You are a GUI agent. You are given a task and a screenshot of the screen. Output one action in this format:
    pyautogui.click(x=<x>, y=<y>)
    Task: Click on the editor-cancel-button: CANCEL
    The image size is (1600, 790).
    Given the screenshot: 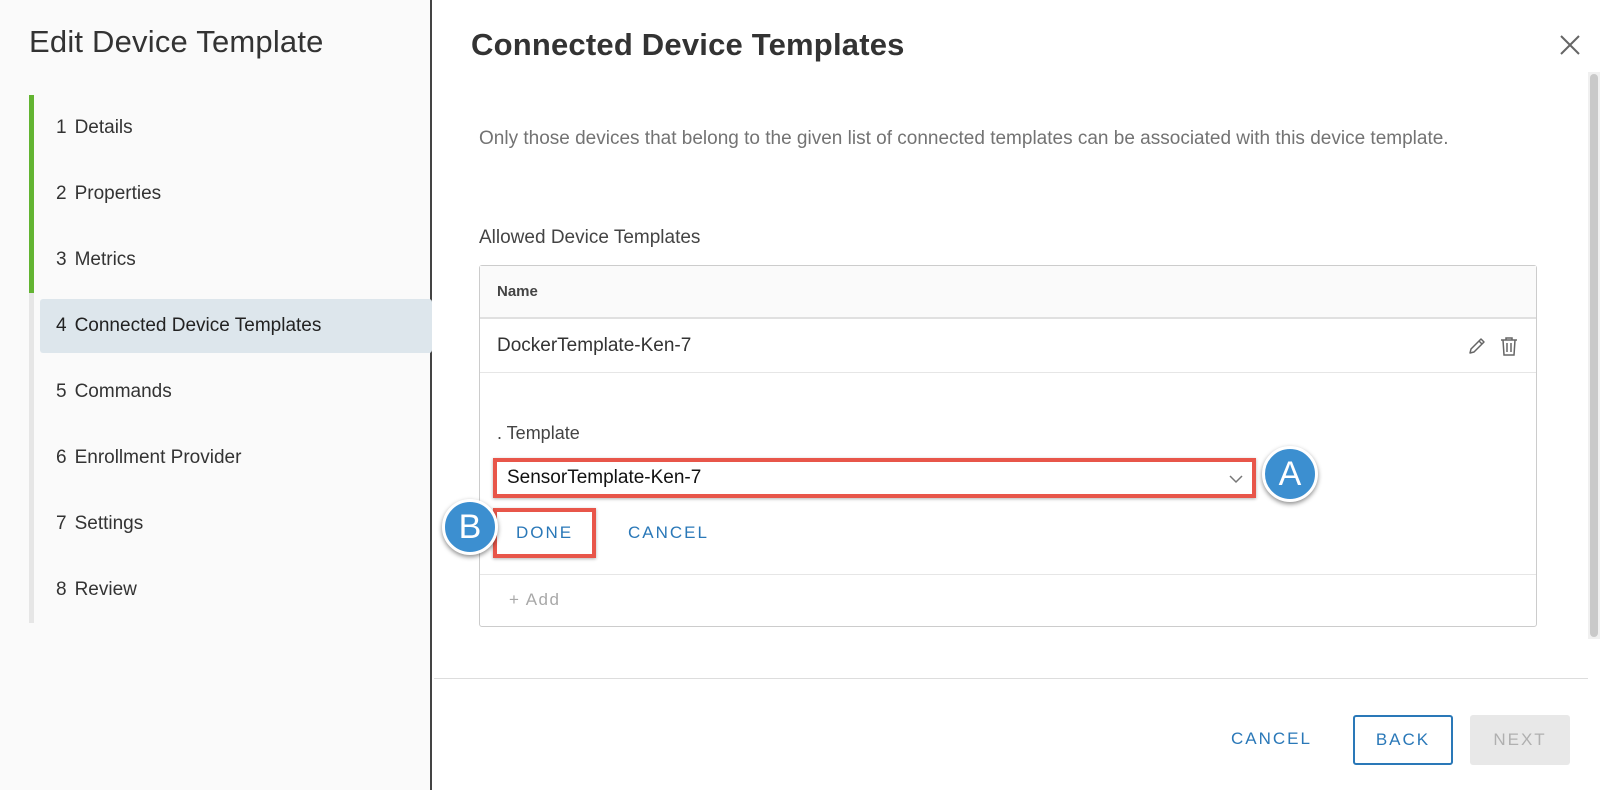 What is the action you would take?
    pyautogui.click(x=668, y=533)
    